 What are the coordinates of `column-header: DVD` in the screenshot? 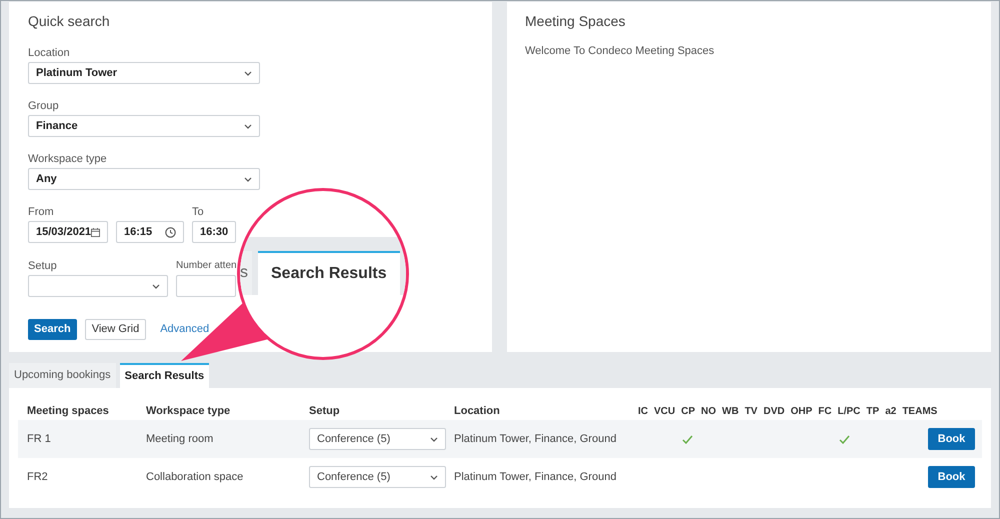 It's located at (774, 412).